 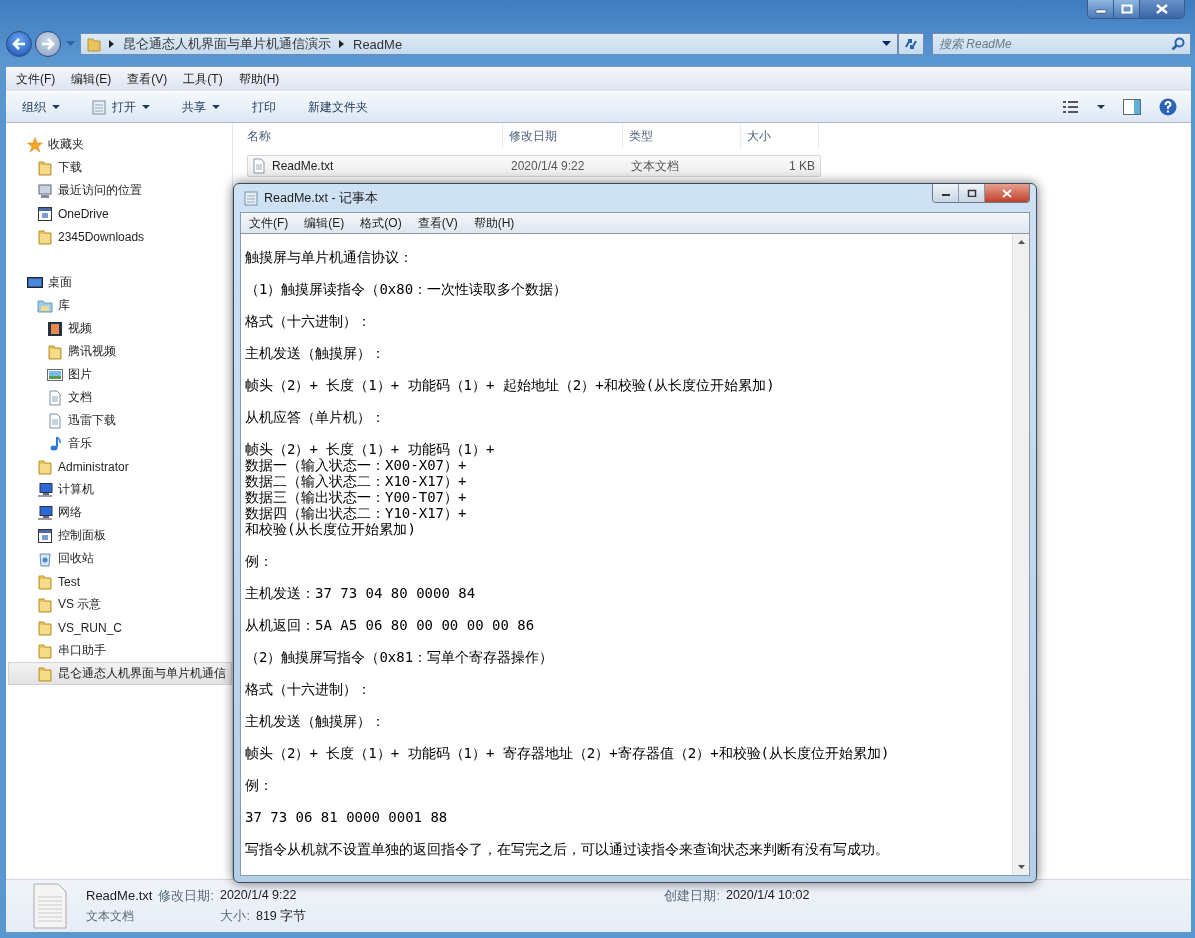 I want to click on sidebar-item: 图片, so click(x=120, y=374).